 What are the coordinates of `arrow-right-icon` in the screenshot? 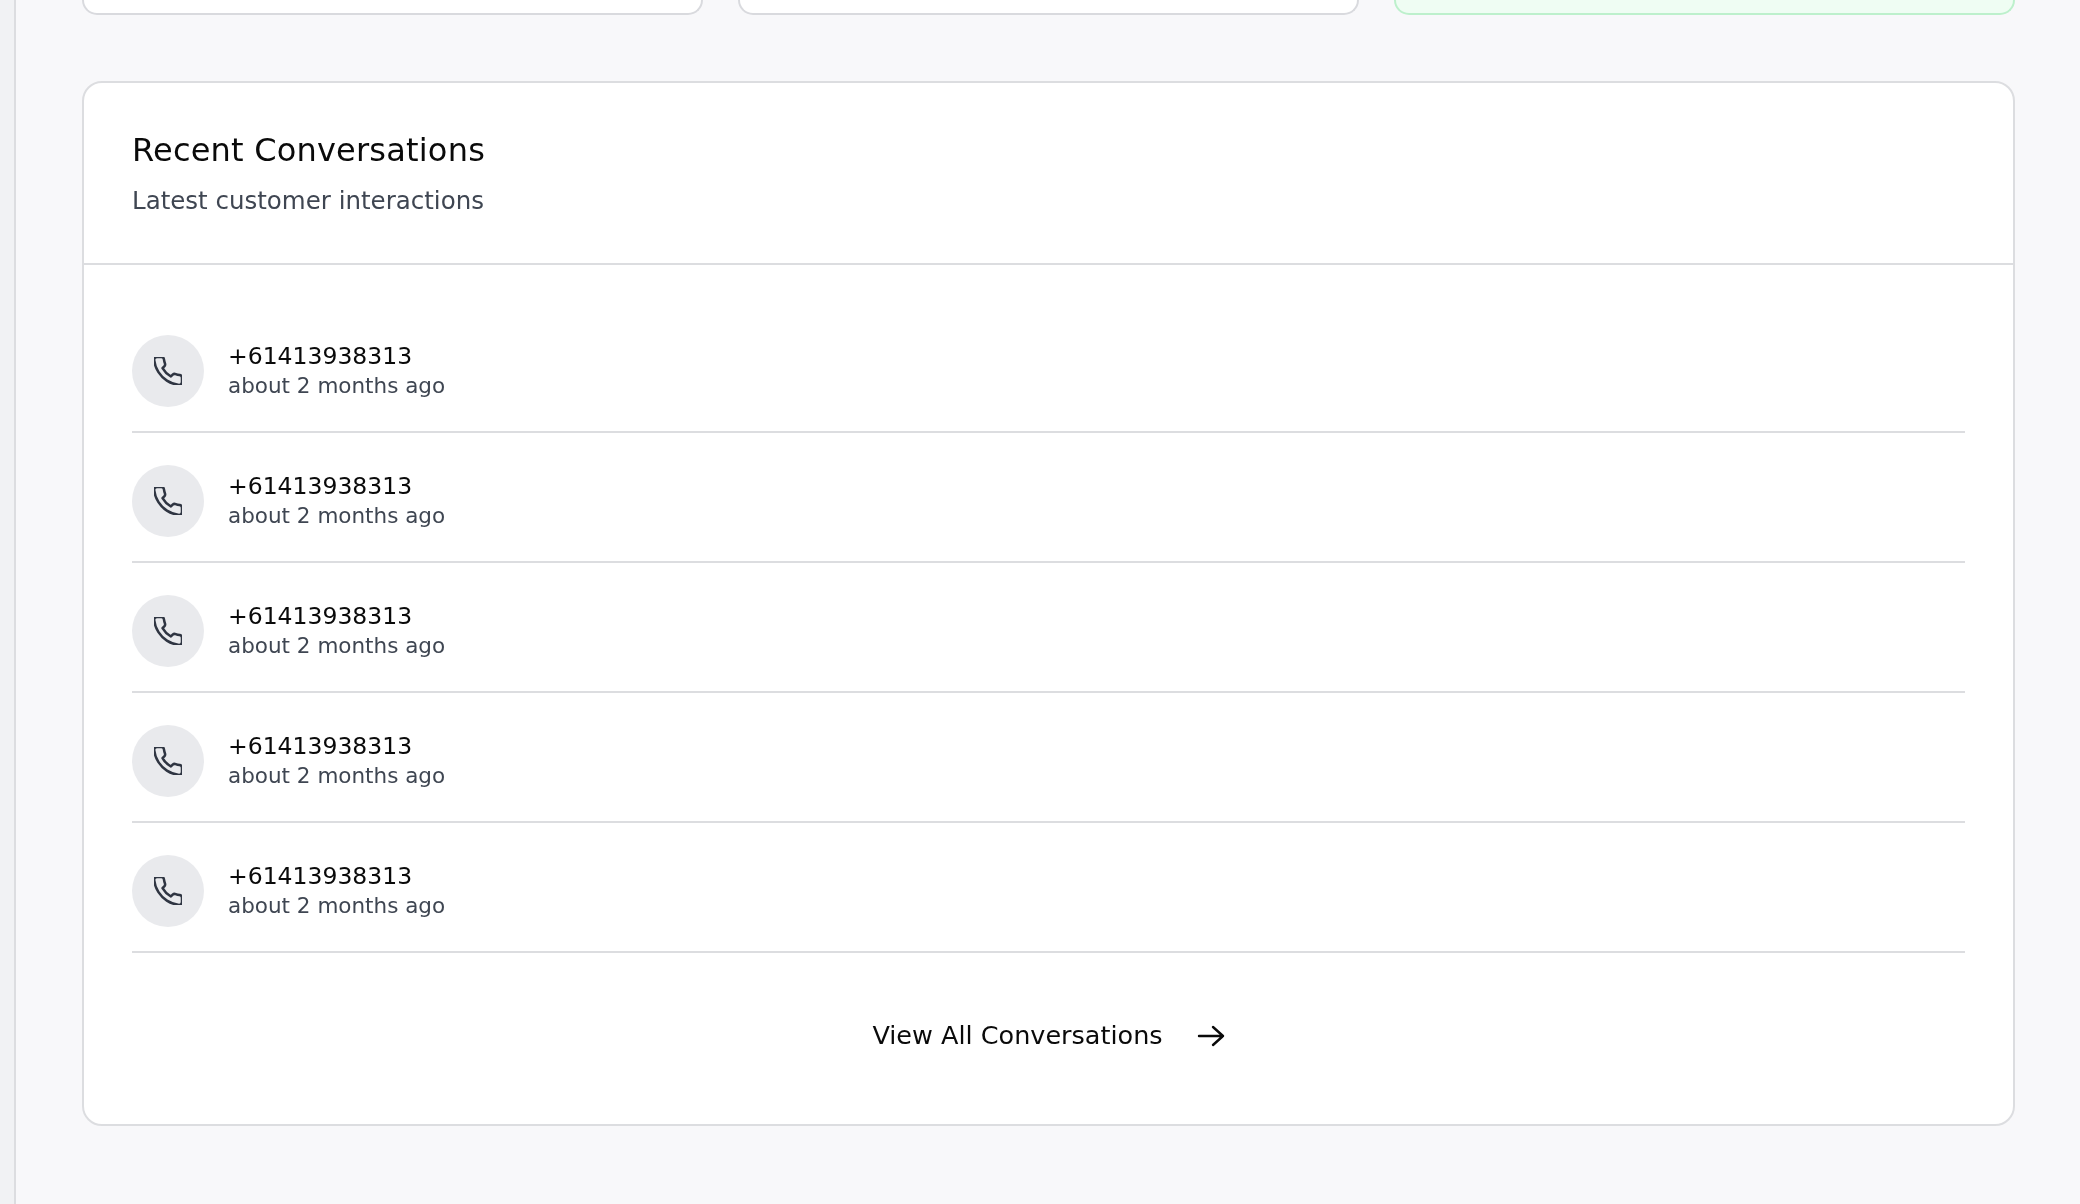 It's located at (1210, 1035).